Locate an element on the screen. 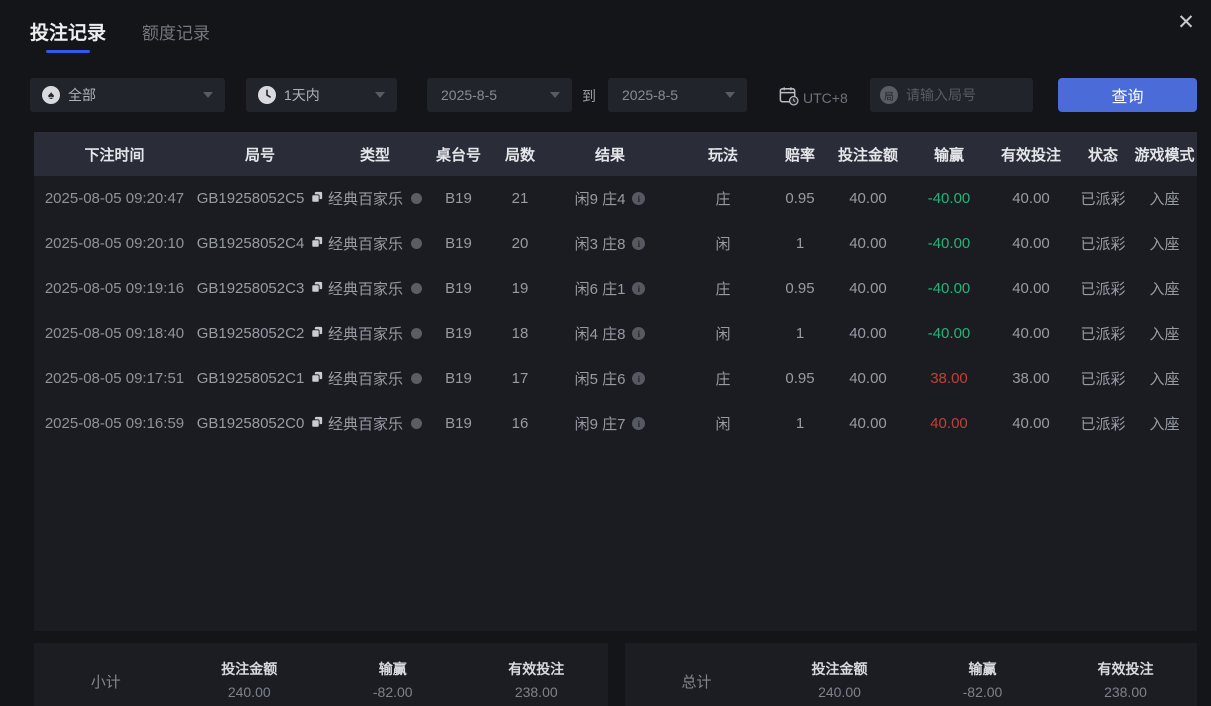 Image resolution: width=1211 pixels, height=706 pixels. cell-play: 闲 is located at coordinates (723, 424).